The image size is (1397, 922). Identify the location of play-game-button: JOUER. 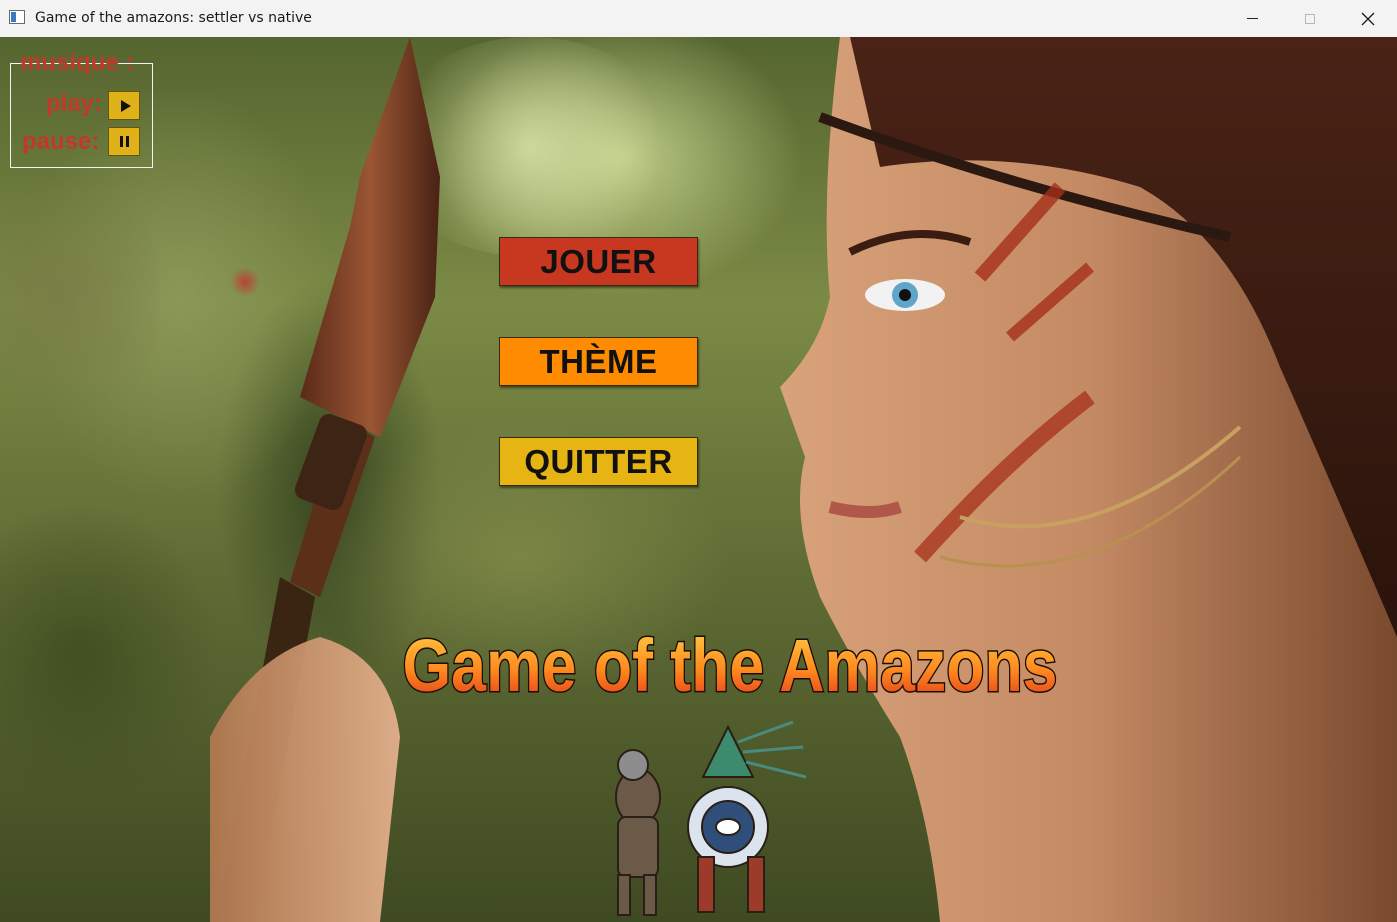
(598, 261).